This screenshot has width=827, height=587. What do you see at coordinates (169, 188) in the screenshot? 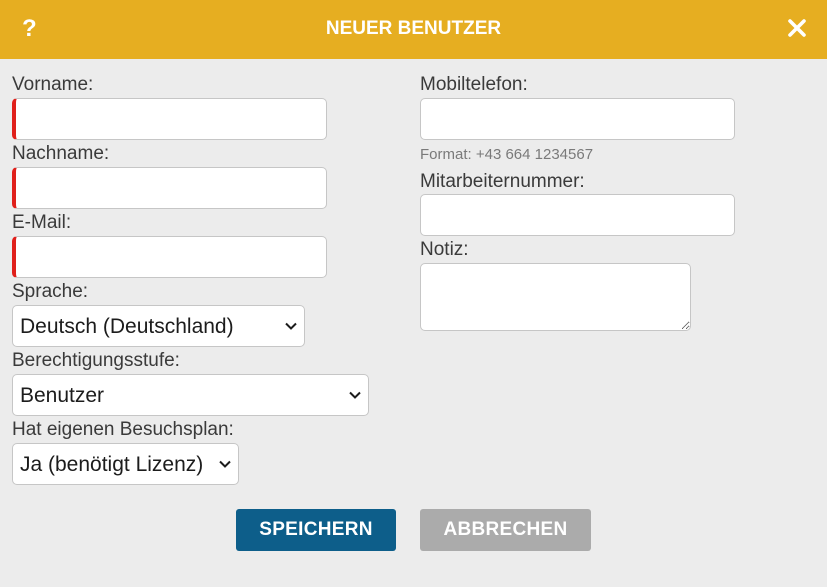
I see `last-name-input` at bounding box center [169, 188].